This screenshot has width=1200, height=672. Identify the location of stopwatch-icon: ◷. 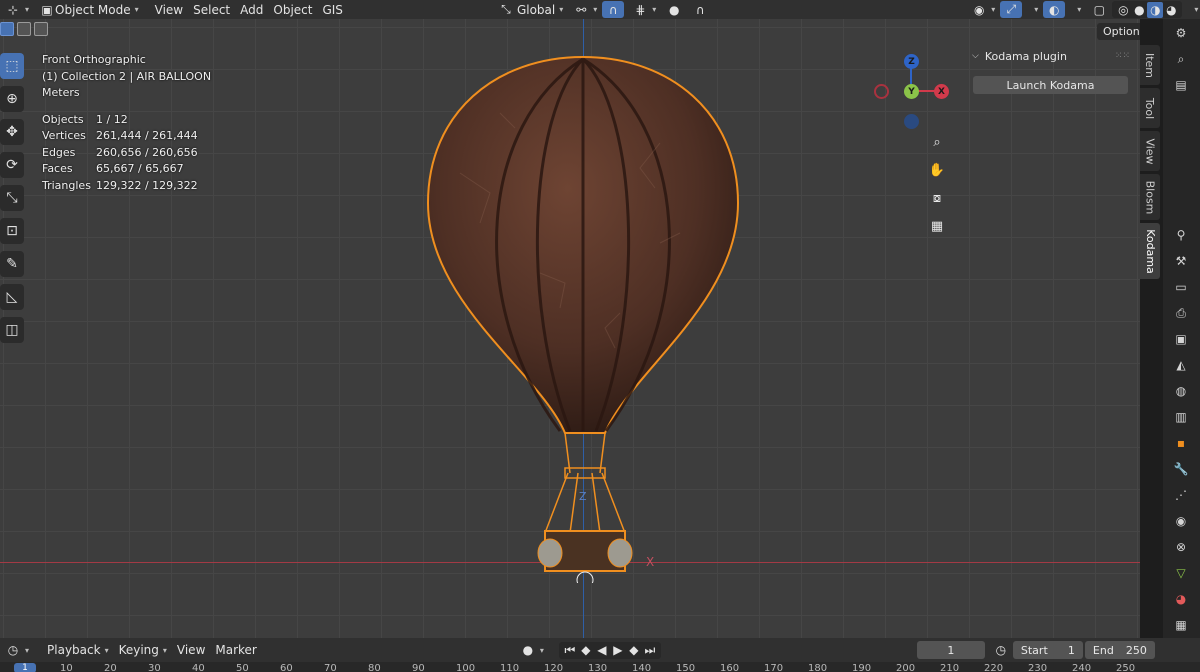
(1001, 650).